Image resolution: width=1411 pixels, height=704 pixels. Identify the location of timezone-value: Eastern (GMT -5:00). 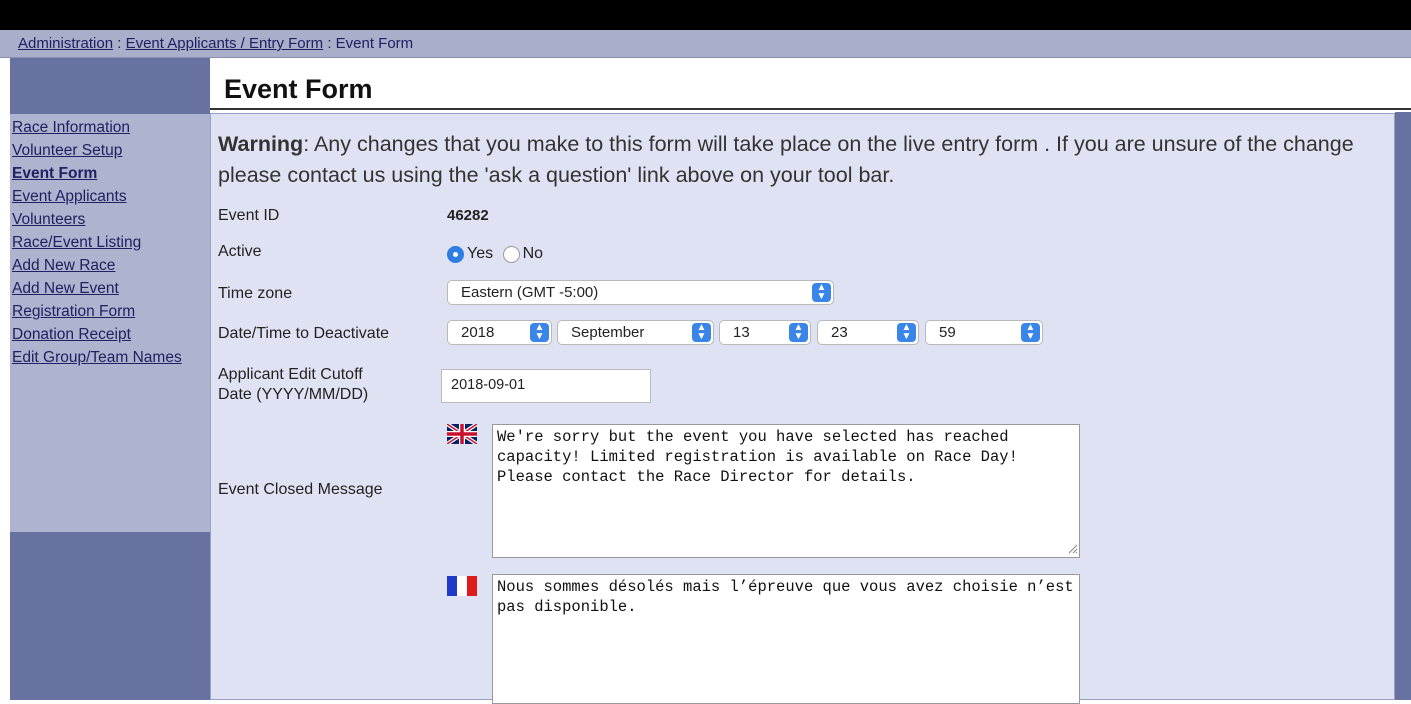
(530, 292).